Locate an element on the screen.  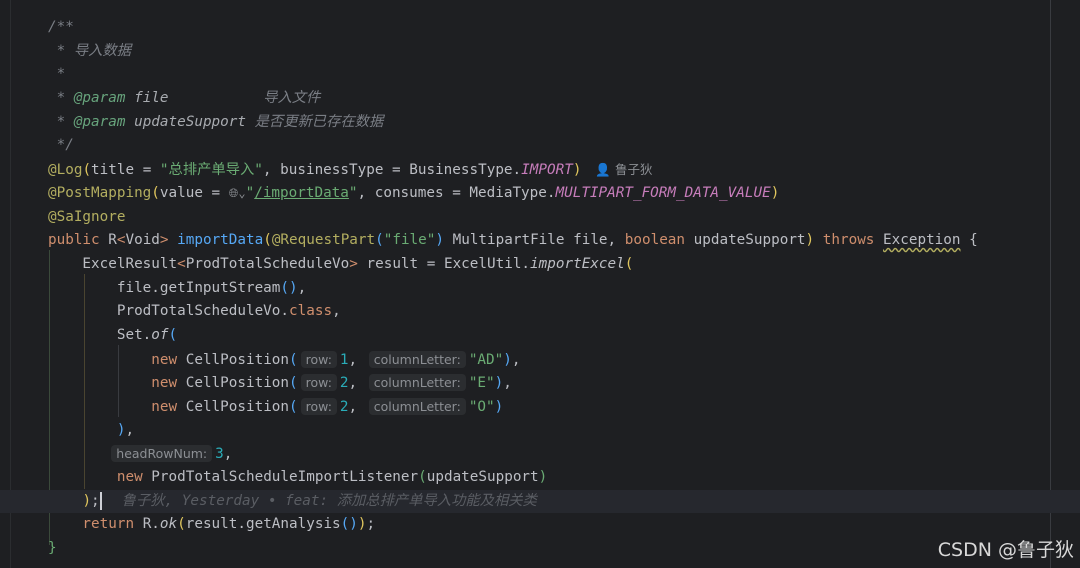
code-line: ), is located at coordinates (540, 431).